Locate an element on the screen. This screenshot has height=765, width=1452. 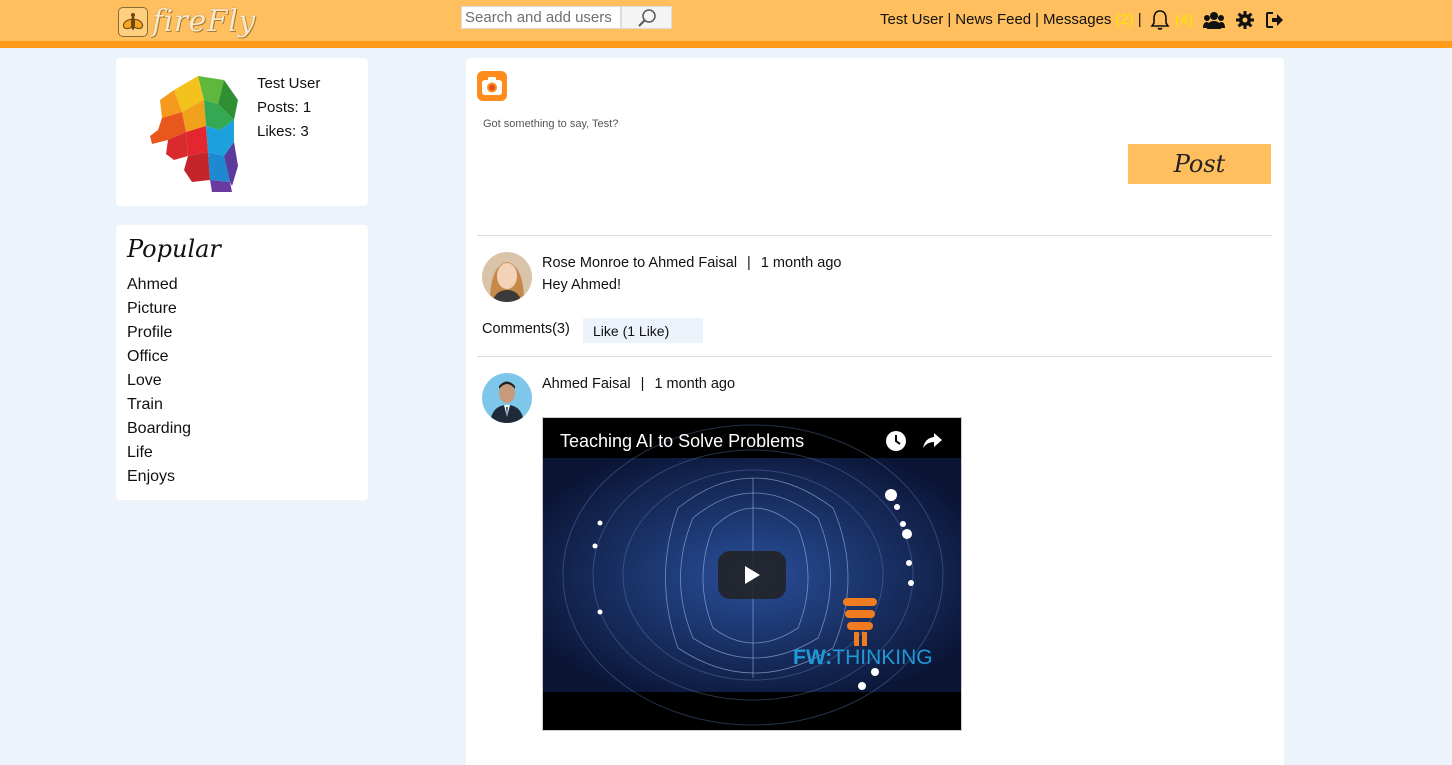
nav-user-link: Test User is located at coordinates (911, 19).